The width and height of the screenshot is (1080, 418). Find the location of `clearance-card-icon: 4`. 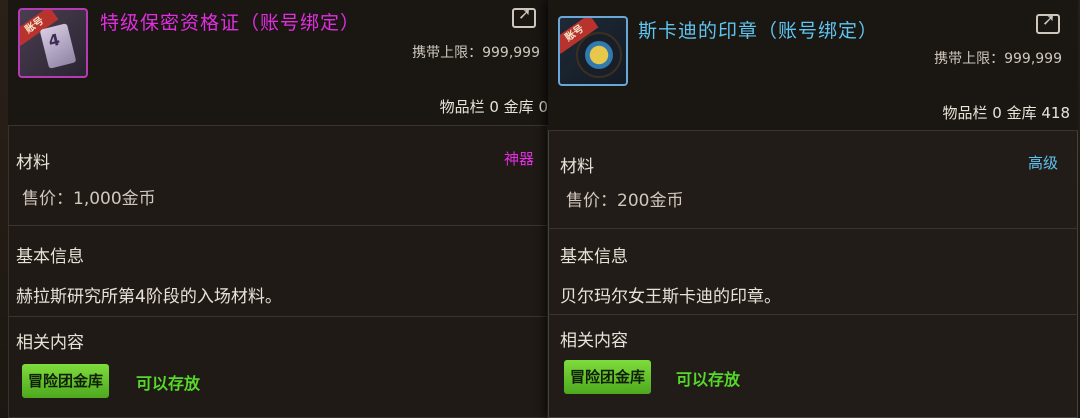

clearance-card-icon: 4 is located at coordinates (58, 46).